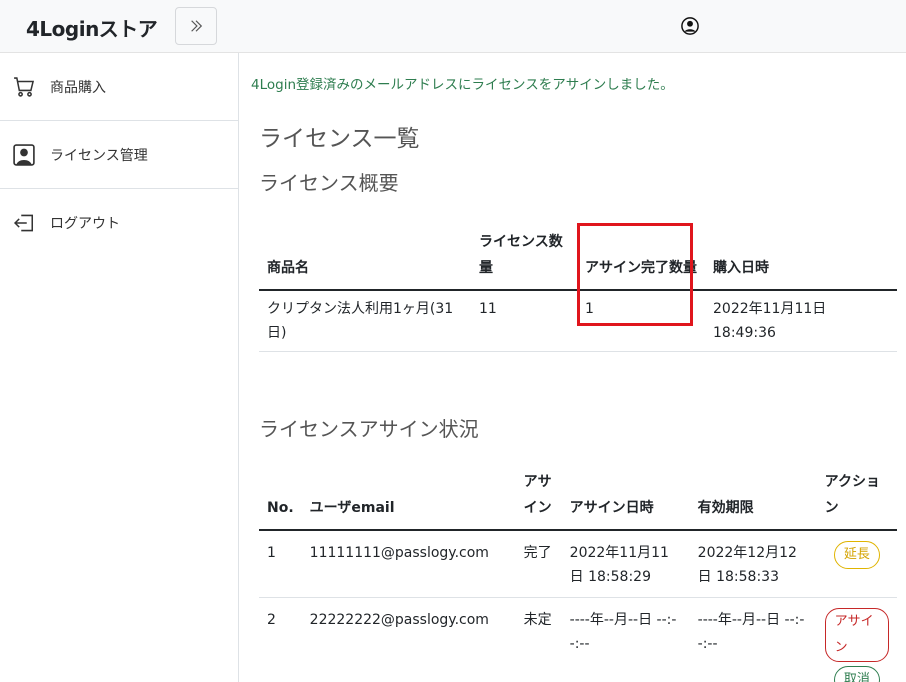 The image size is (906, 682). I want to click on cell-actions: 延長, so click(856, 564).